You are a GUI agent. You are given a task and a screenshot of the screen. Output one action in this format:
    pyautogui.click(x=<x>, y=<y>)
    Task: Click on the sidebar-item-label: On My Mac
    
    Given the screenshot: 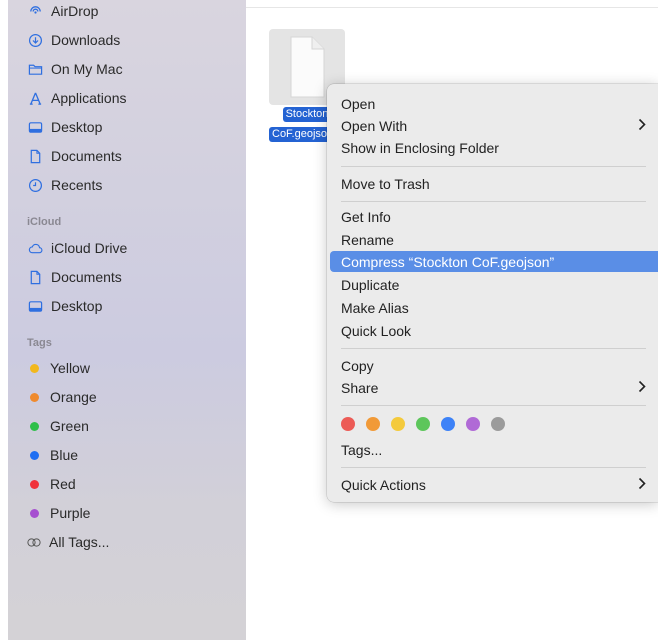 What is the action you would take?
    pyautogui.click(x=87, y=69)
    